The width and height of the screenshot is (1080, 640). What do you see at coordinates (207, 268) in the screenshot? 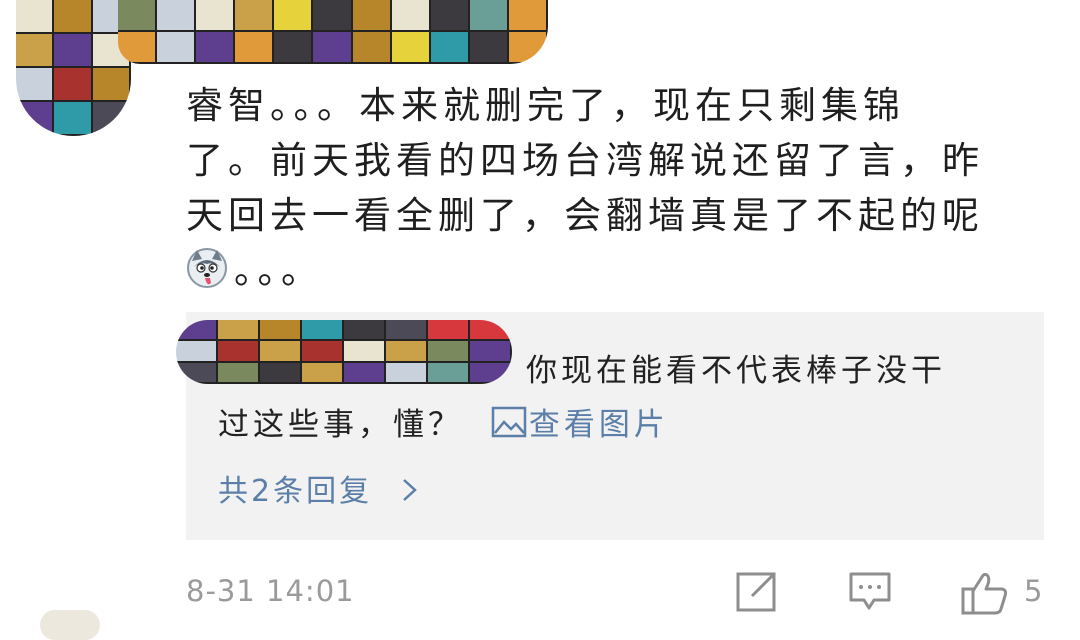
I see `husky-dog-emoji-icon` at bounding box center [207, 268].